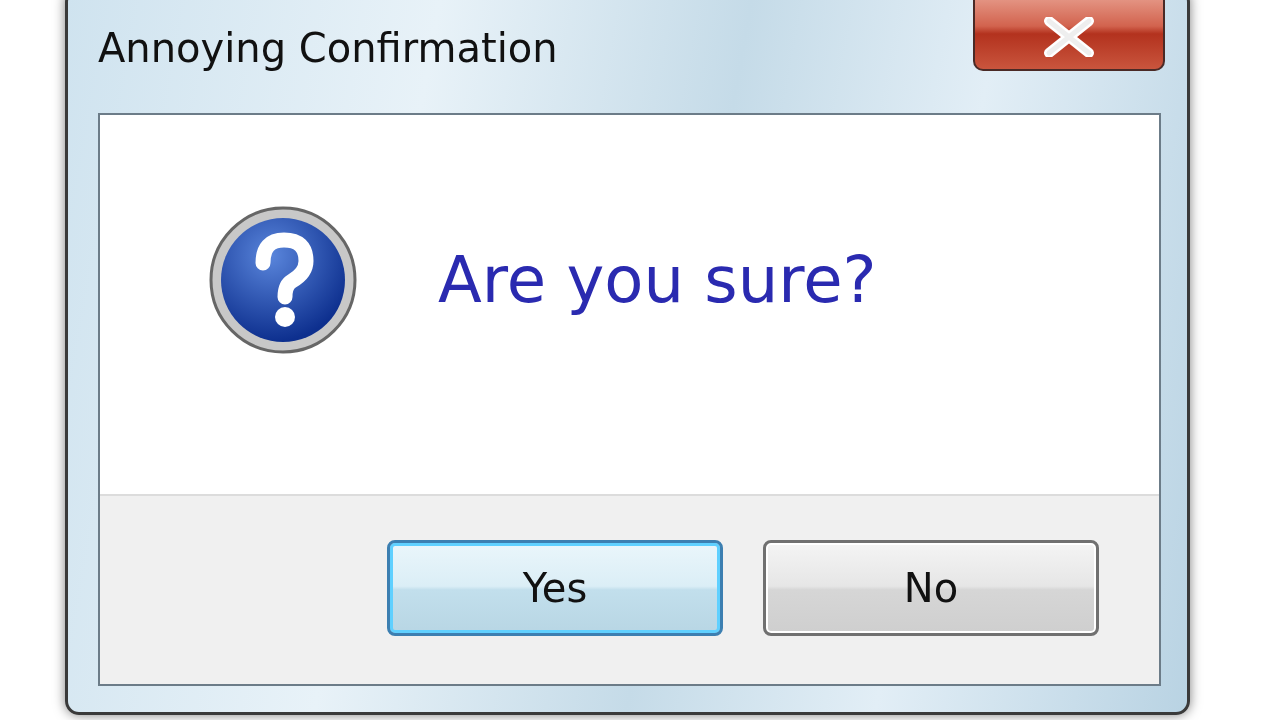 The height and width of the screenshot is (720, 1280). What do you see at coordinates (931, 588) in the screenshot?
I see `dialog-button: No` at bounding box center [931, 588].